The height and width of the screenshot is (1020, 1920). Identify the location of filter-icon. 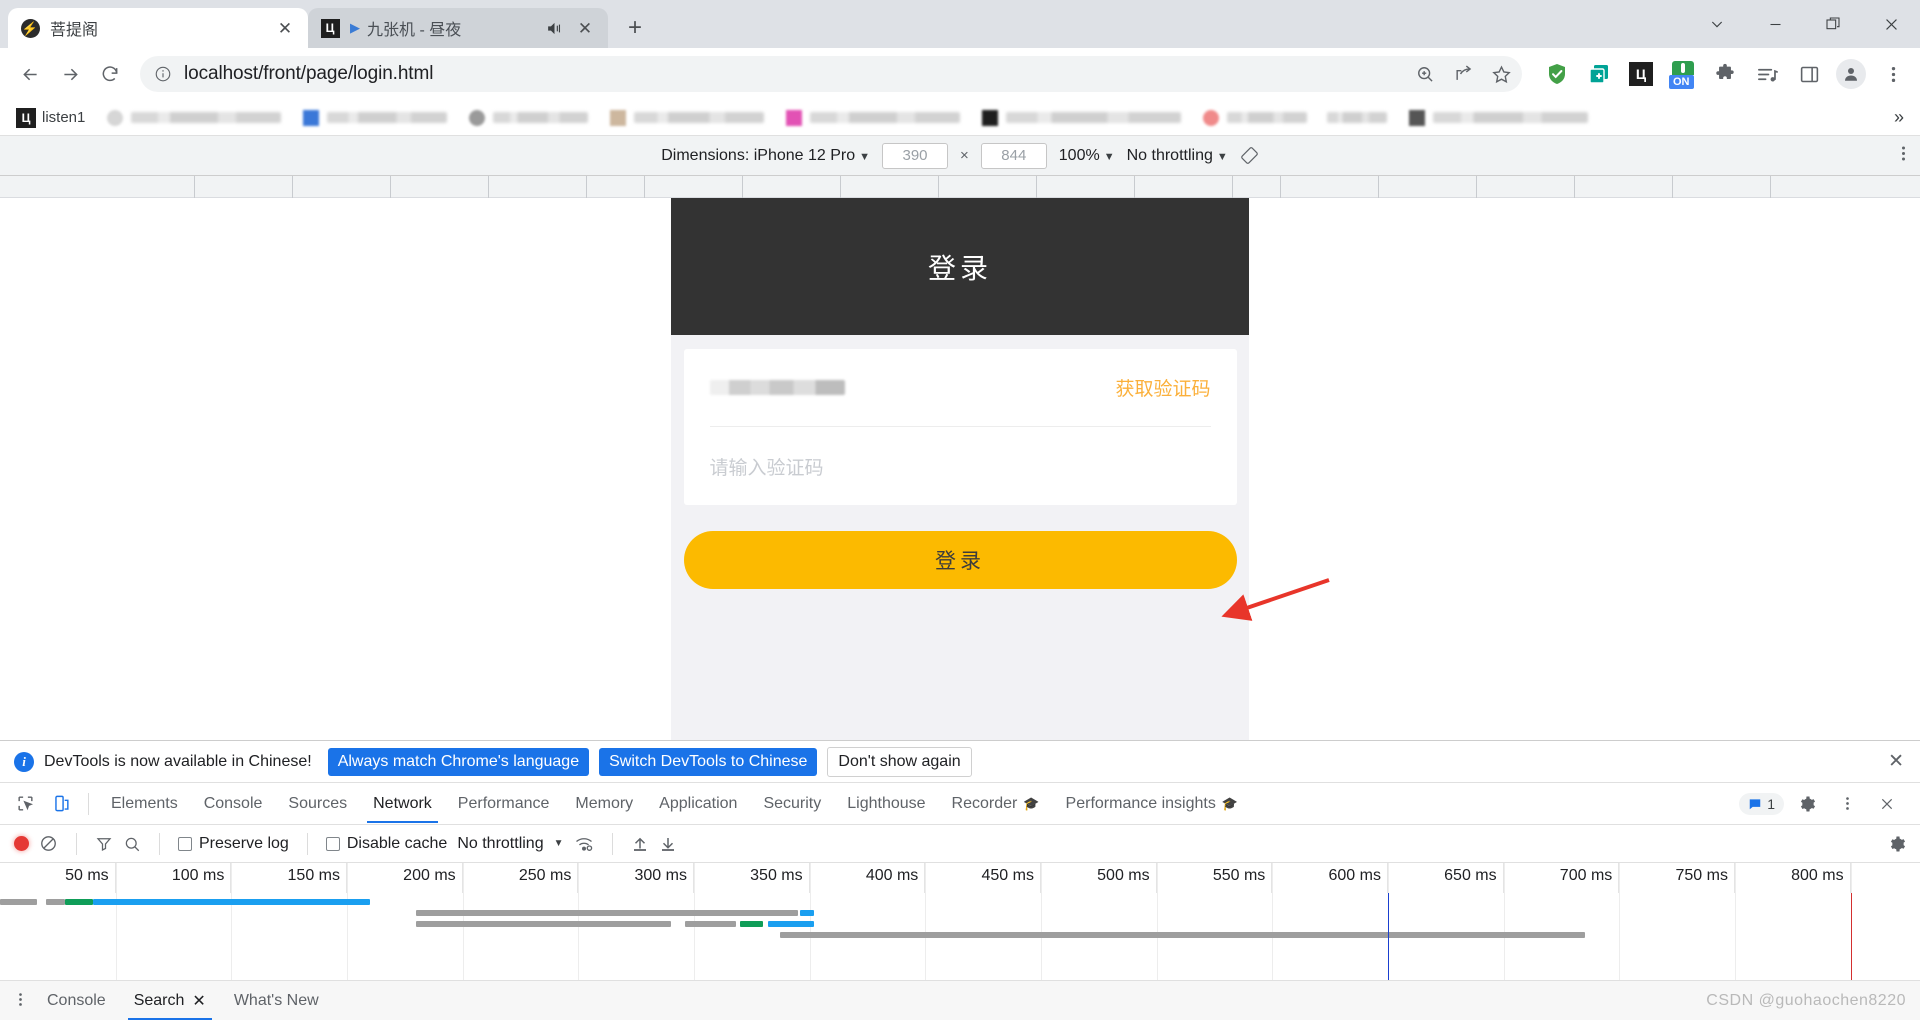
(104, 844).